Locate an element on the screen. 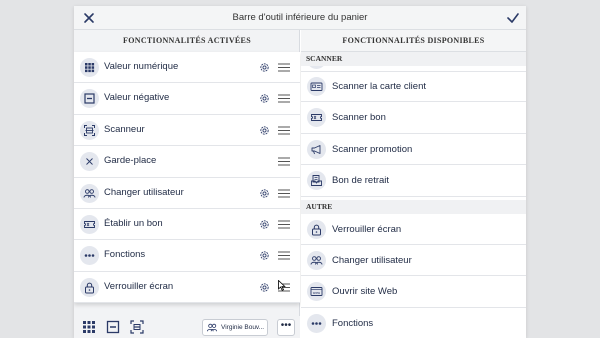  enabled-feature-row: Établir un bon is located at coordinates (187, 225).